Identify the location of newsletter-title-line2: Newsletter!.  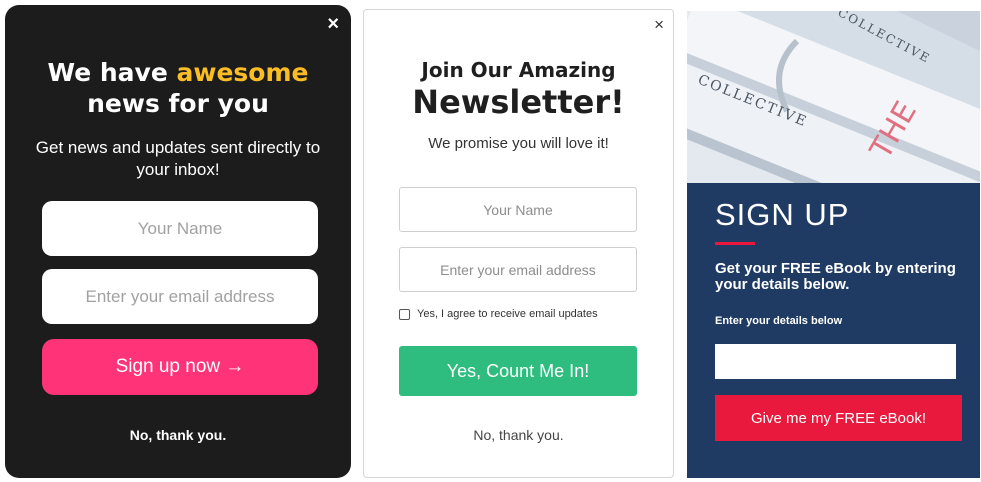
(518, 102).